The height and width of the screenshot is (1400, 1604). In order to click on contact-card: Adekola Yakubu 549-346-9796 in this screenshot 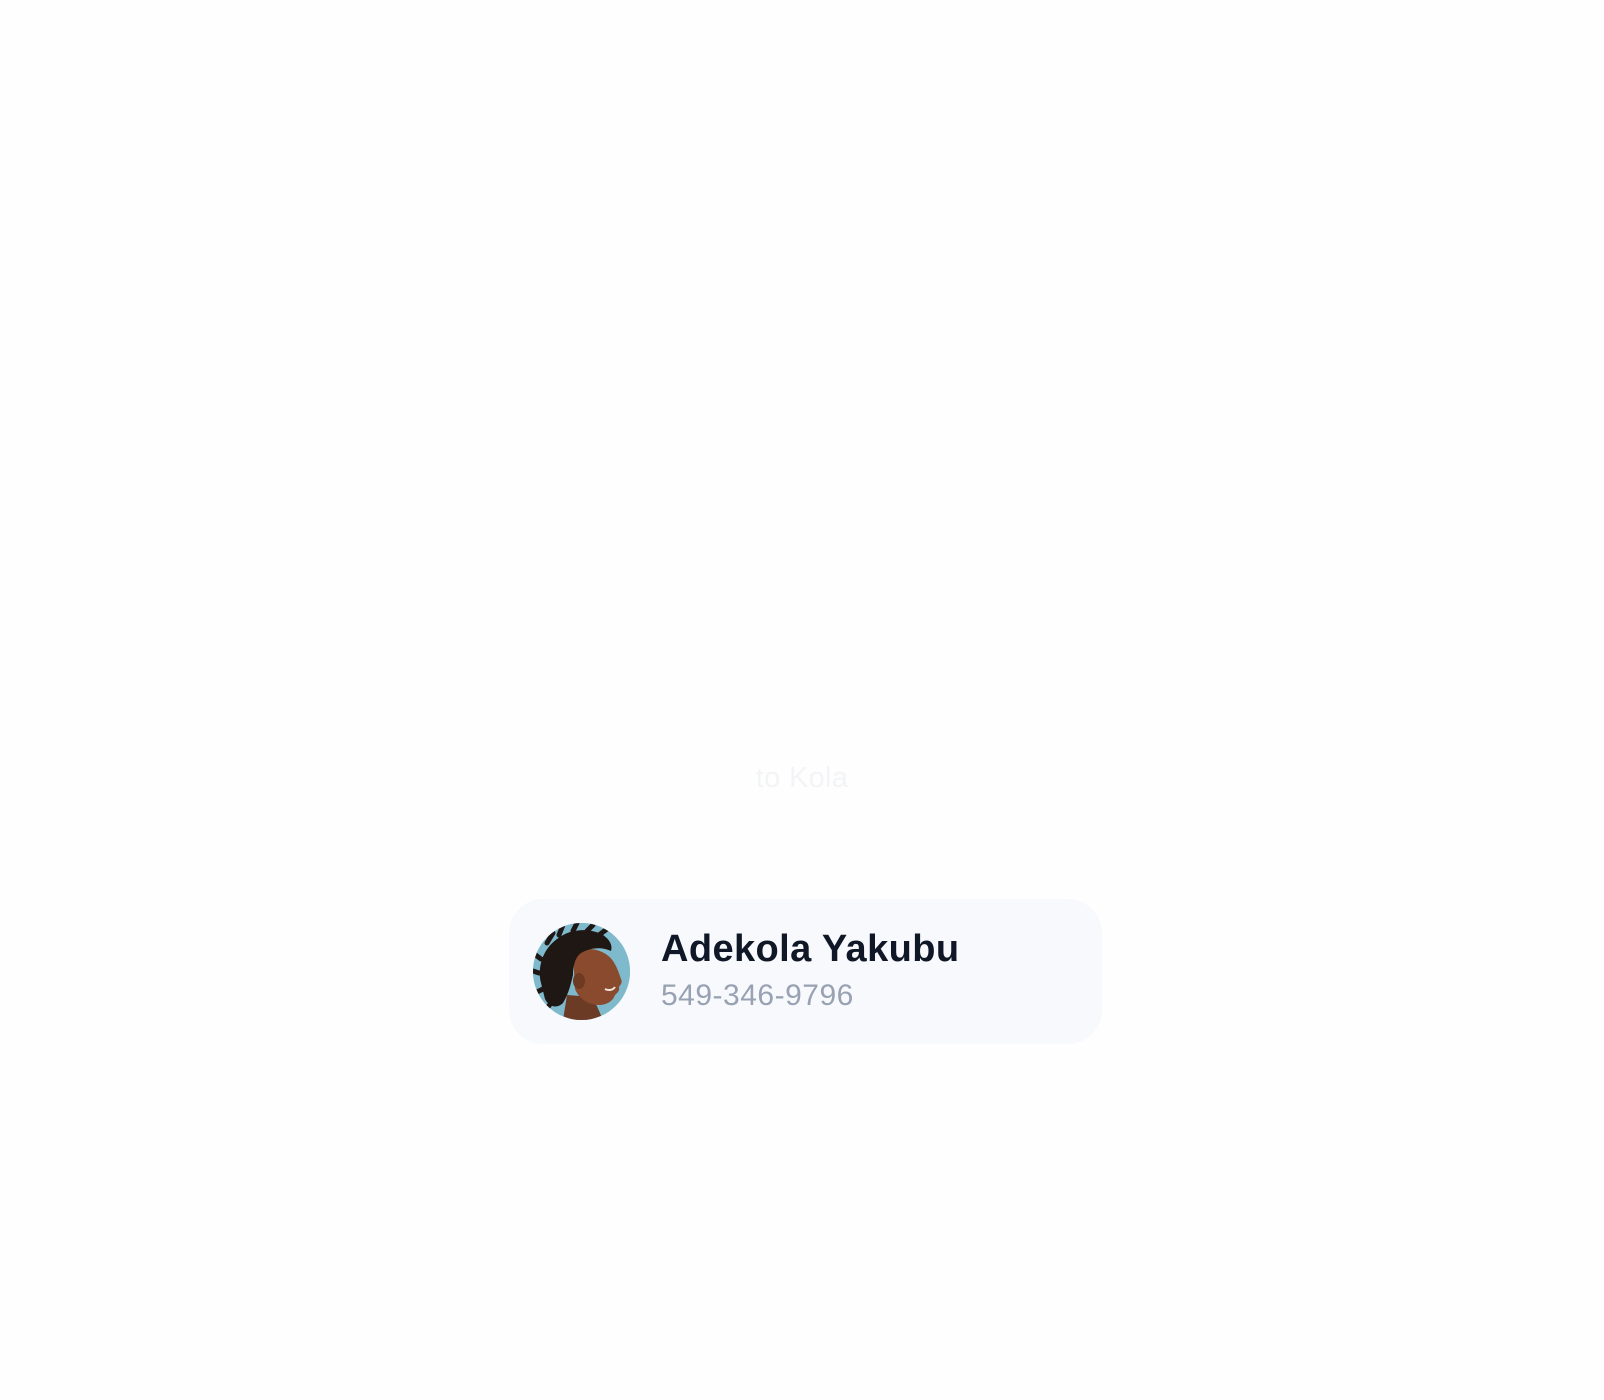, I will do `click(805, 971)`.